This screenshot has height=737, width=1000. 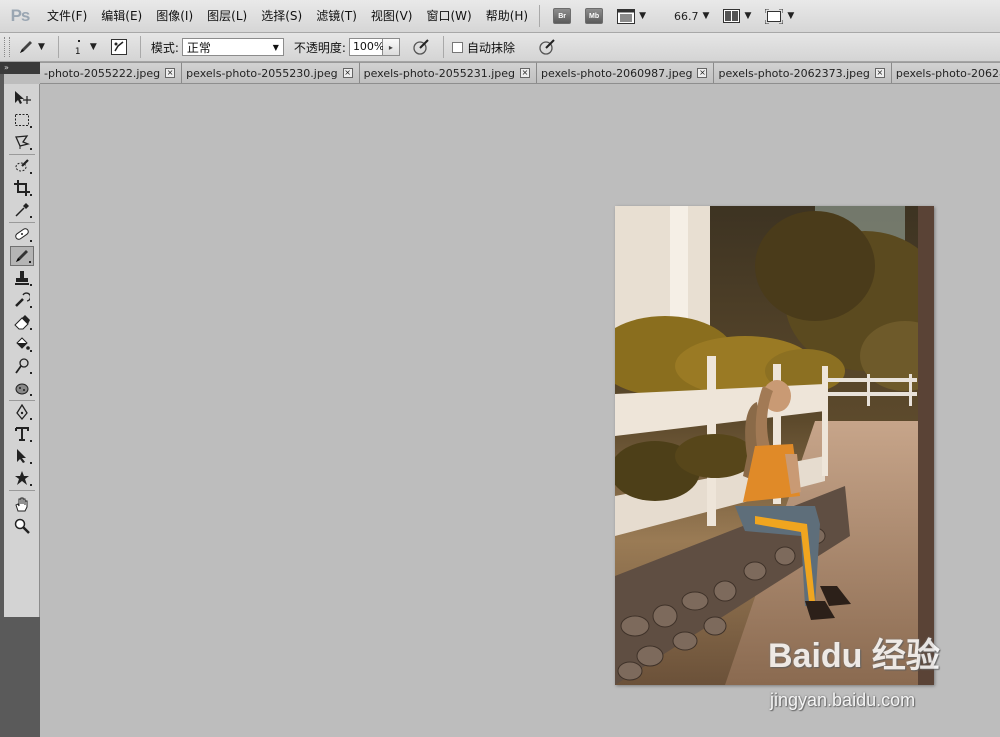 I want to click on tab-document: pexels-photo-2062373.jpeg ×, so click(x=803, y=72).